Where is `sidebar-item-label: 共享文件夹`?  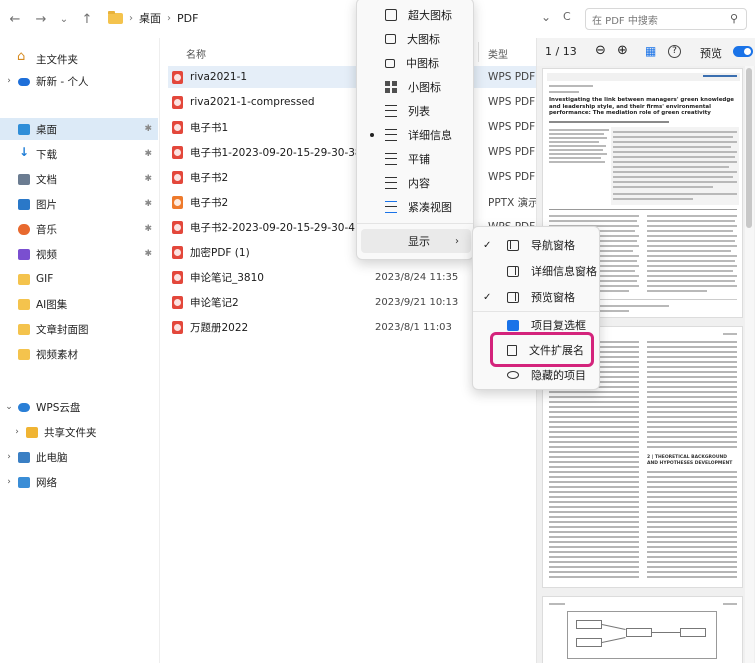
sidebar-item-label: 共享文件夹 is located at coordinates (70, 432).